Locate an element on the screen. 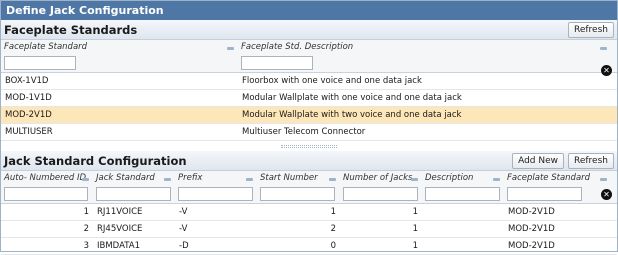 The image size is (618, 255). column-label: Jack Standard is located at coordinates (125, 178).